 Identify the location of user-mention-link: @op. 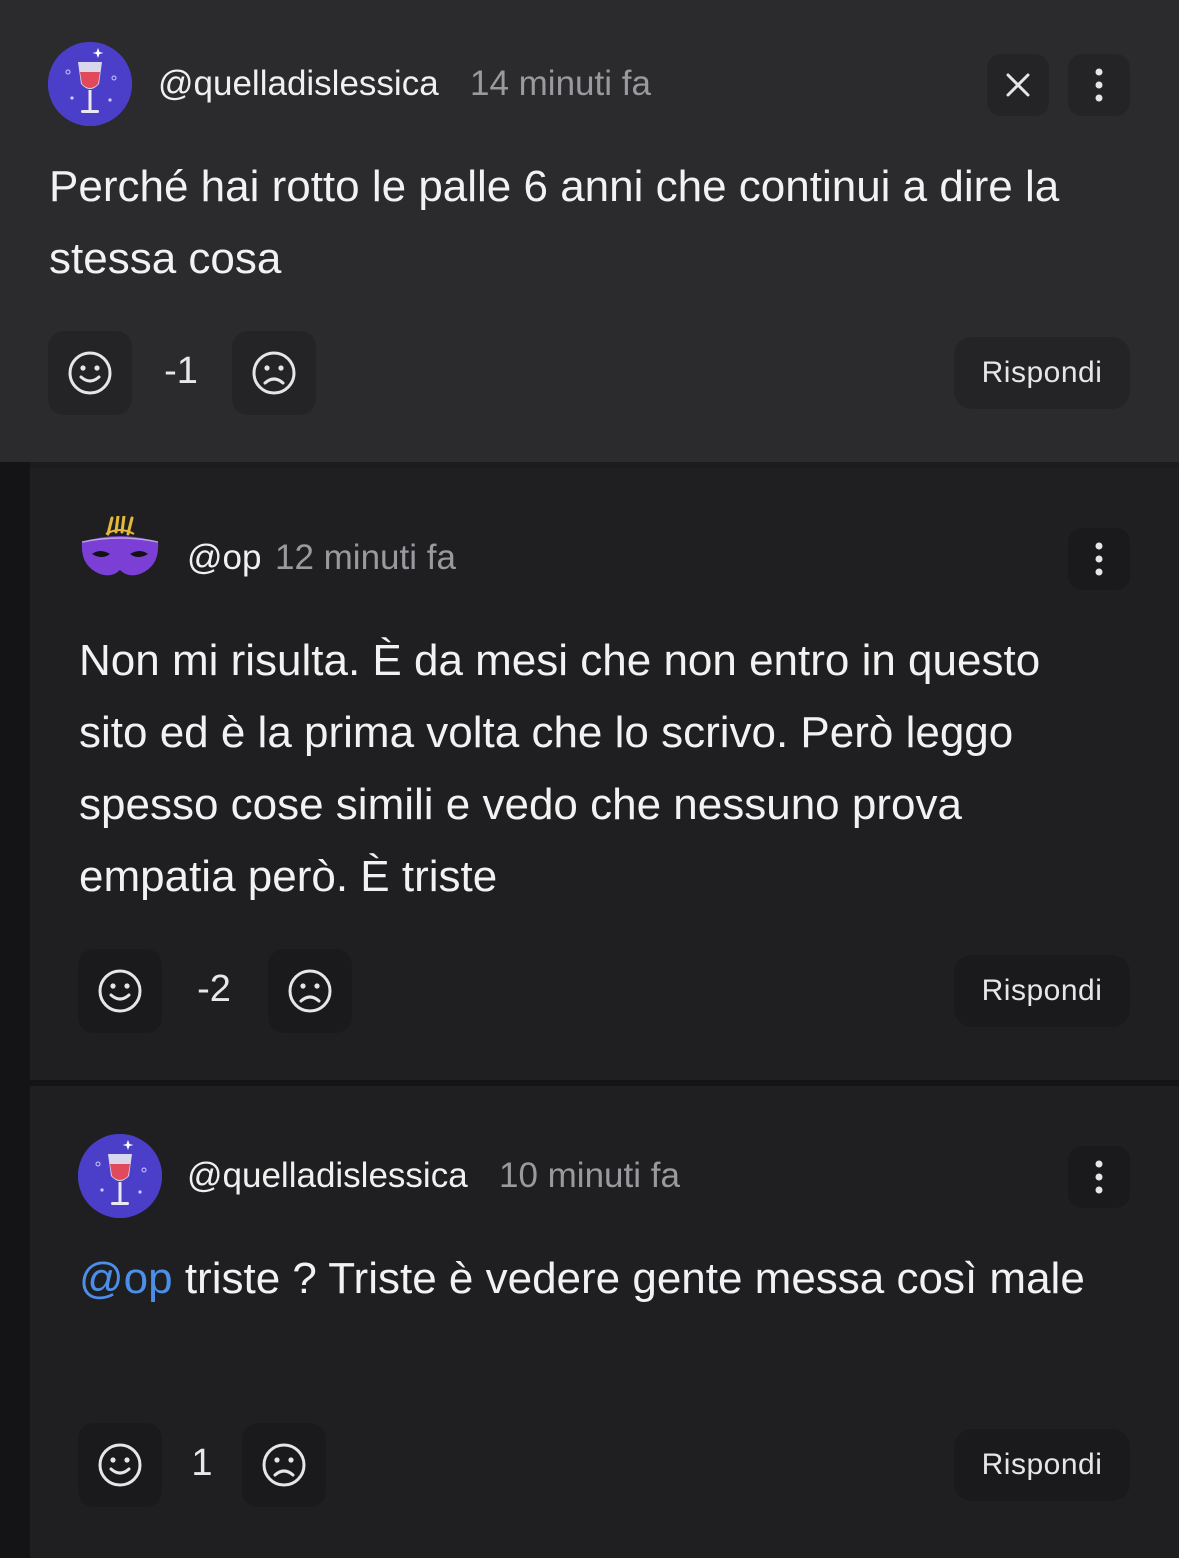
(126, 1278).